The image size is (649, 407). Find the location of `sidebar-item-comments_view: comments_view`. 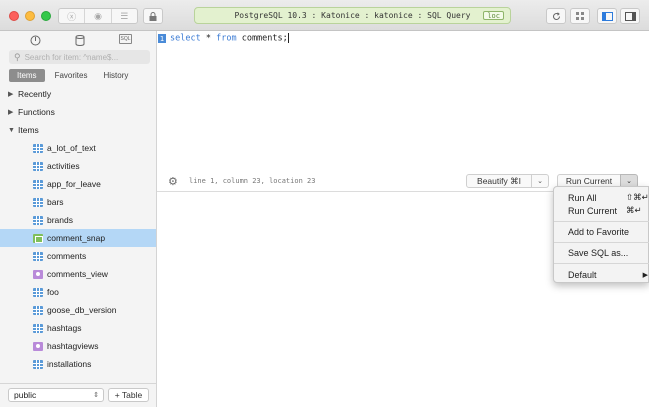

sidebar-item-comments_view: comments_view is located at coordinates (78, 274).